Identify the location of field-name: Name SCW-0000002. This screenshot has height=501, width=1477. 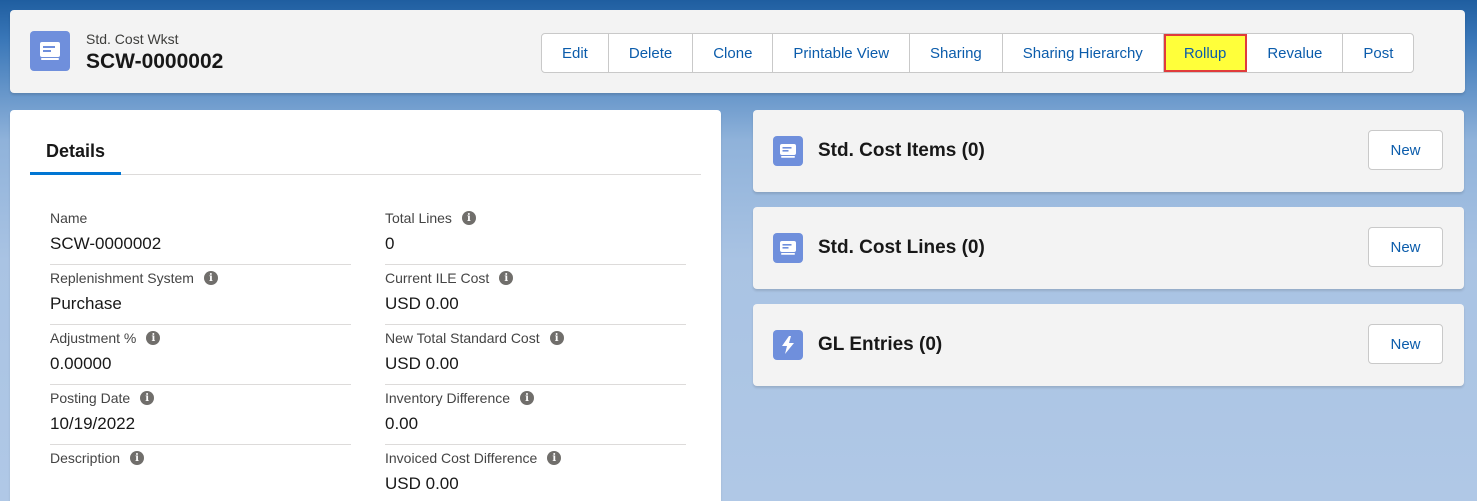
(200, 235).